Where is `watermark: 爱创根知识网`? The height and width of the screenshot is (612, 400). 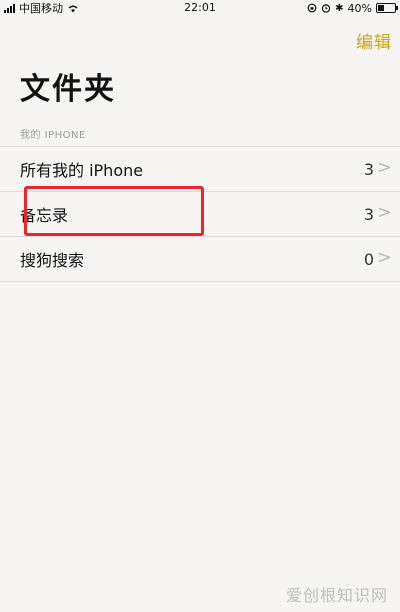 watermark: 爱创根知识网 is located at coordinates (336, 595).